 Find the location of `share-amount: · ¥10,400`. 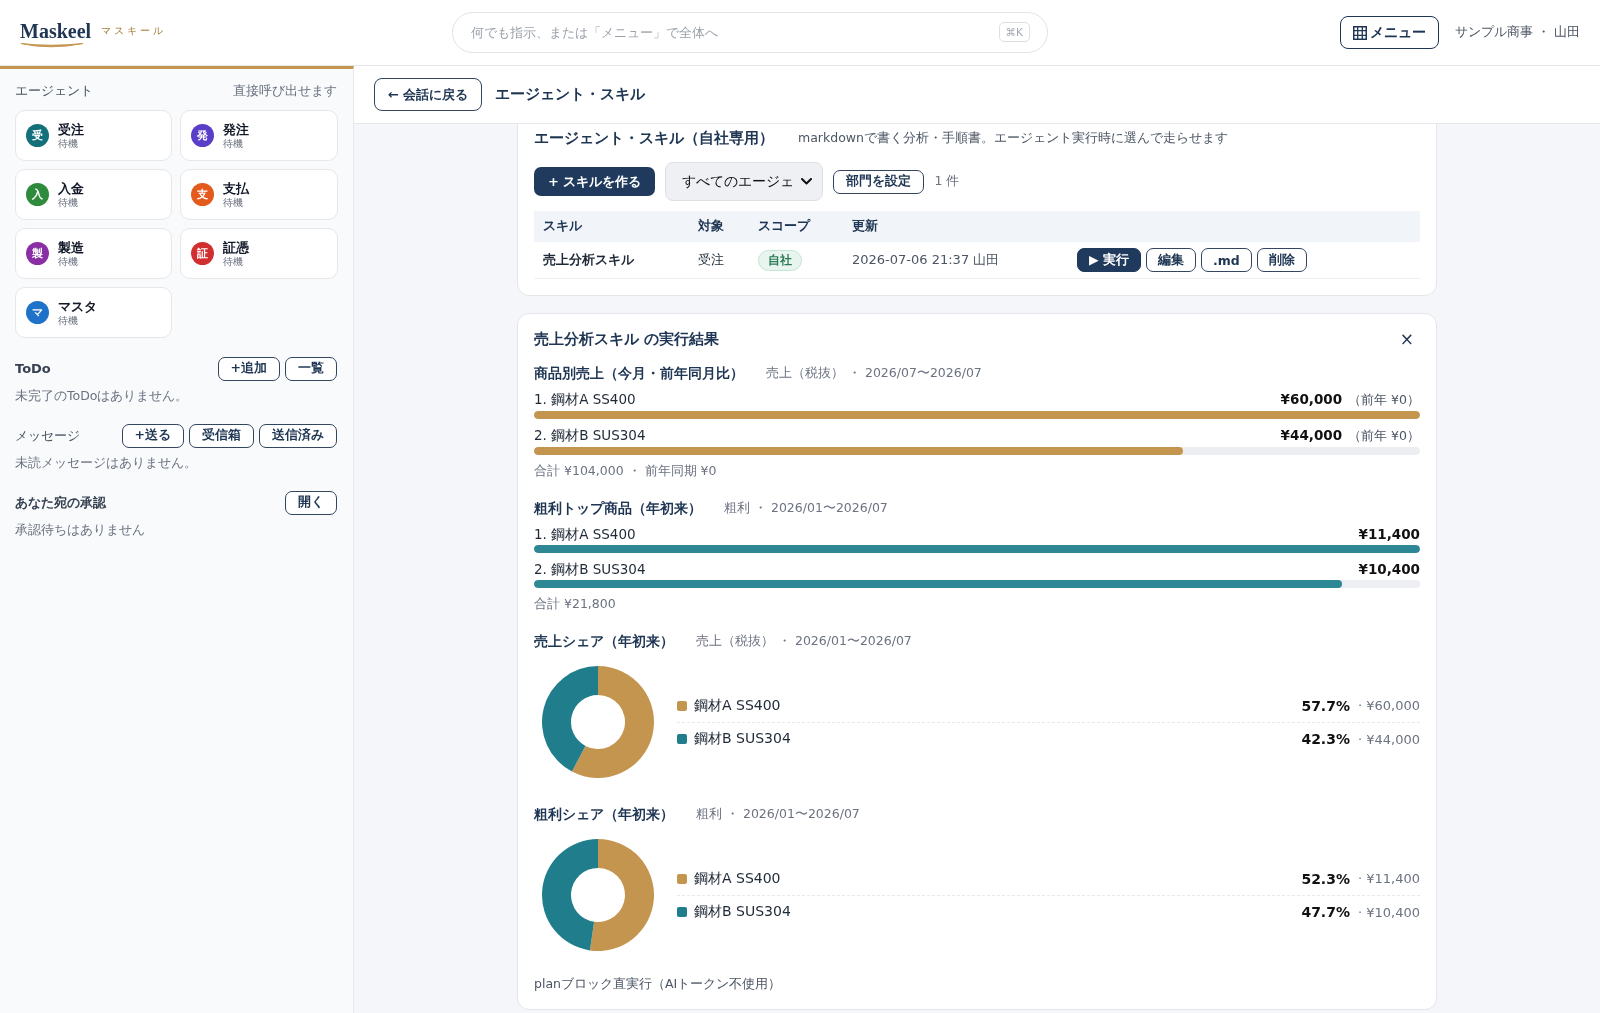

share-amount: · ¥10,400 is located at coordinates (1388, 912).